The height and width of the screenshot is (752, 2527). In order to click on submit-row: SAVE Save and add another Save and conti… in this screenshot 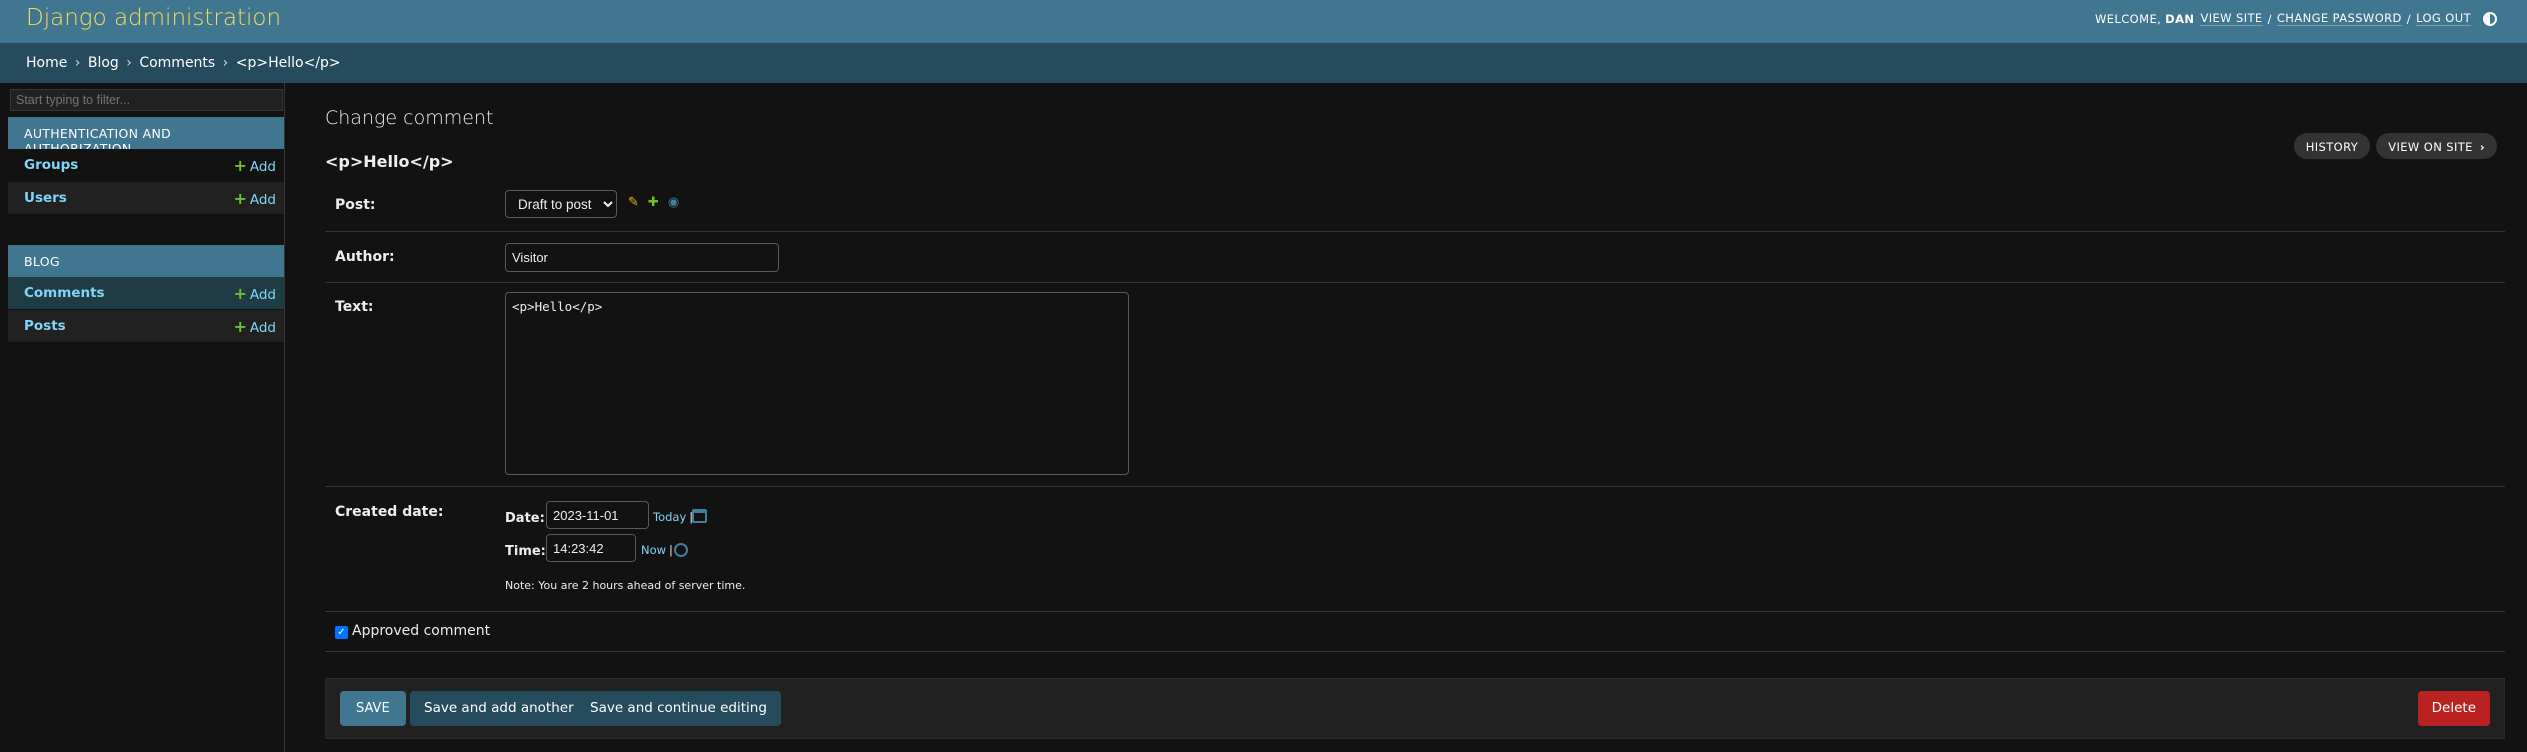, I will do `click(1415, 708)`.